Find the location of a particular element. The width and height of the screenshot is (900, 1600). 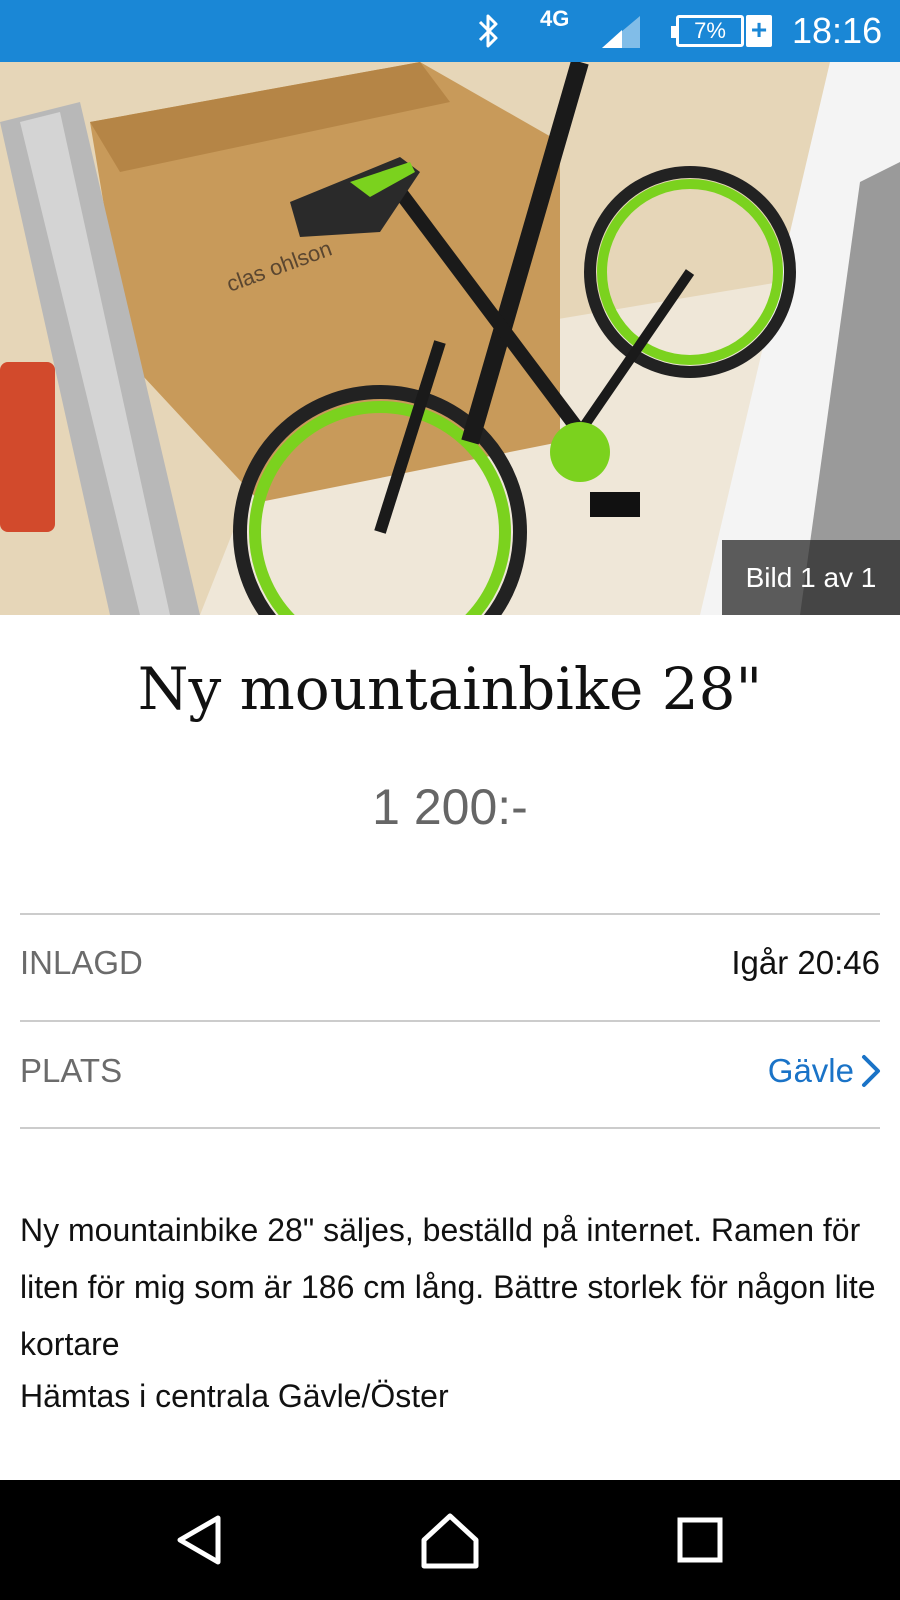

home-icon is located at coordinates (450, 1540).